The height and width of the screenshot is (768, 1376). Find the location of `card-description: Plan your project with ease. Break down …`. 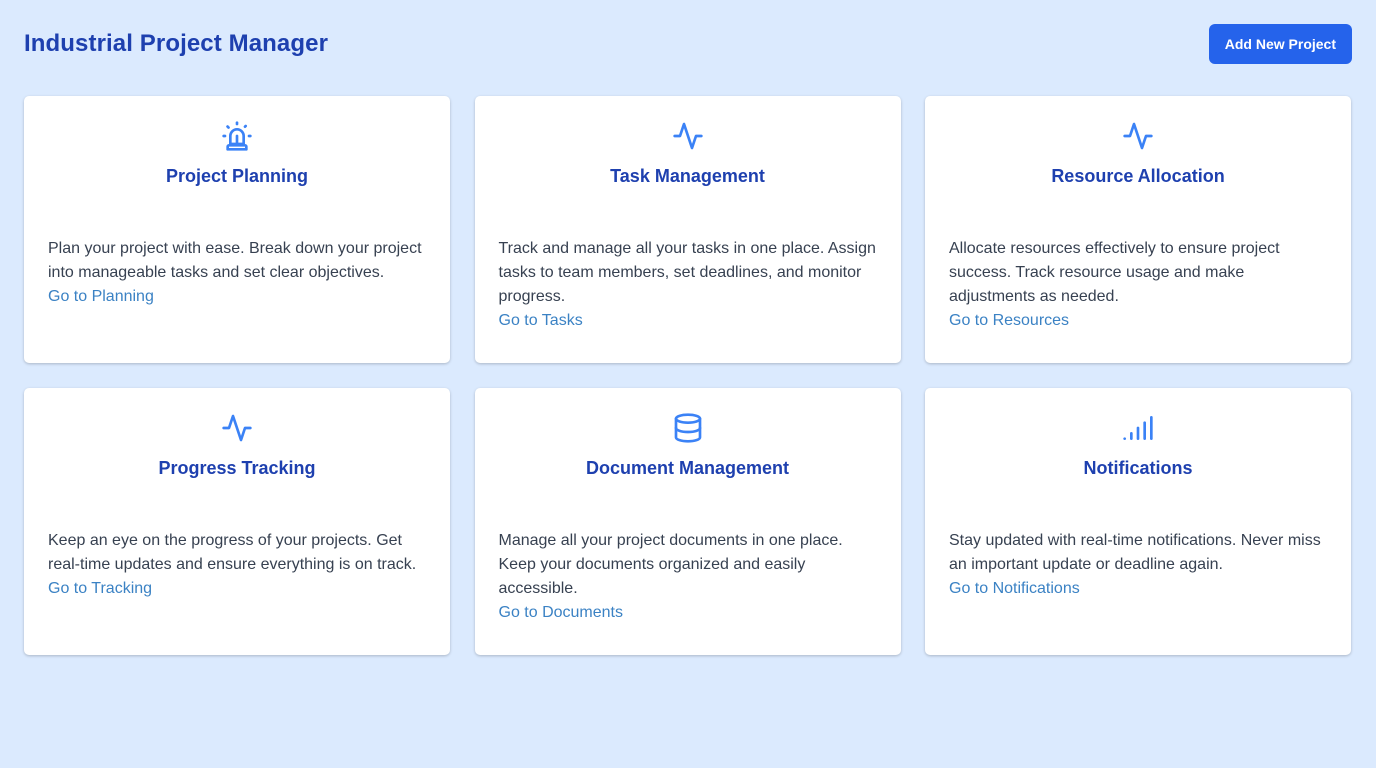

card-description: Plan your project with ease. Break down … is located at coordinates (235, 260).